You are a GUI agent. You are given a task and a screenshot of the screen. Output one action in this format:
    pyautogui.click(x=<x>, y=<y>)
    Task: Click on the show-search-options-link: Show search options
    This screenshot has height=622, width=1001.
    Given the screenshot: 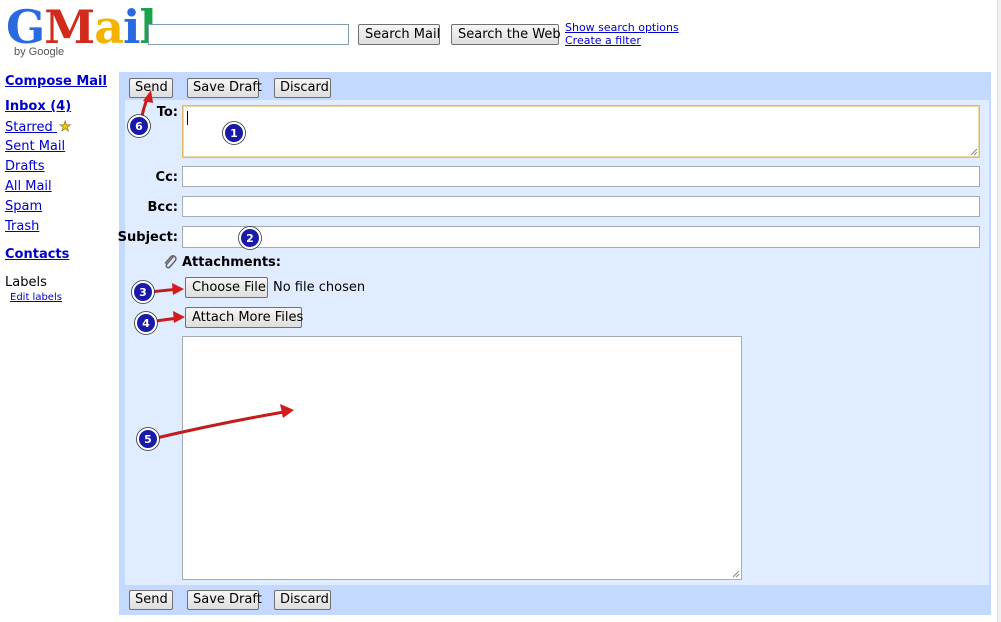 What is the action you would take?
    pyautogui.click(x=622, y=27)
    